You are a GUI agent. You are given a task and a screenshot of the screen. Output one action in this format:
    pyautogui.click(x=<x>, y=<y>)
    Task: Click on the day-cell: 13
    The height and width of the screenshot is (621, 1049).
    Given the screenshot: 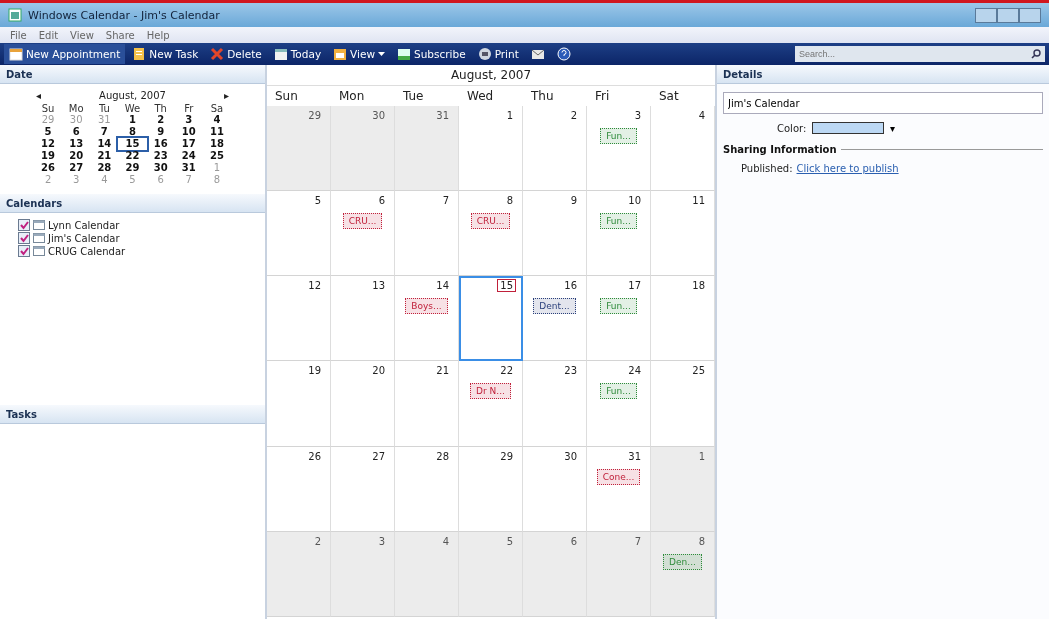 What is the action you would take?
    pyautogui.click(x=363, y=319)
    